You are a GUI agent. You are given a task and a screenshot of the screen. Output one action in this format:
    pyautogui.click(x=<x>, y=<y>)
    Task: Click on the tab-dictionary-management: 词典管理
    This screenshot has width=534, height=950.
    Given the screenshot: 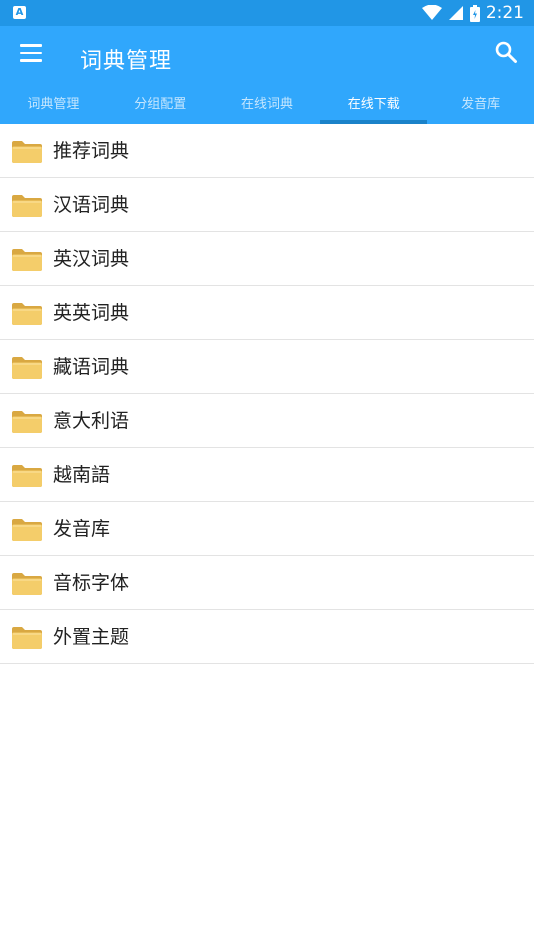 What is the action you would take?
    pyautogui.click(x=53, y=107)
    